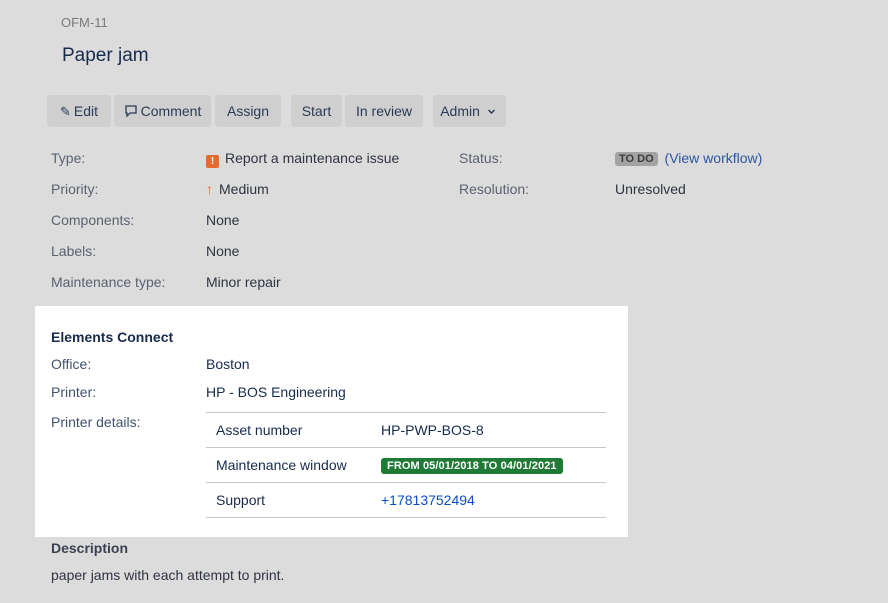 The image size is (888, 603). I want to click on table-row: Support +17813752494, so click(406, 500).